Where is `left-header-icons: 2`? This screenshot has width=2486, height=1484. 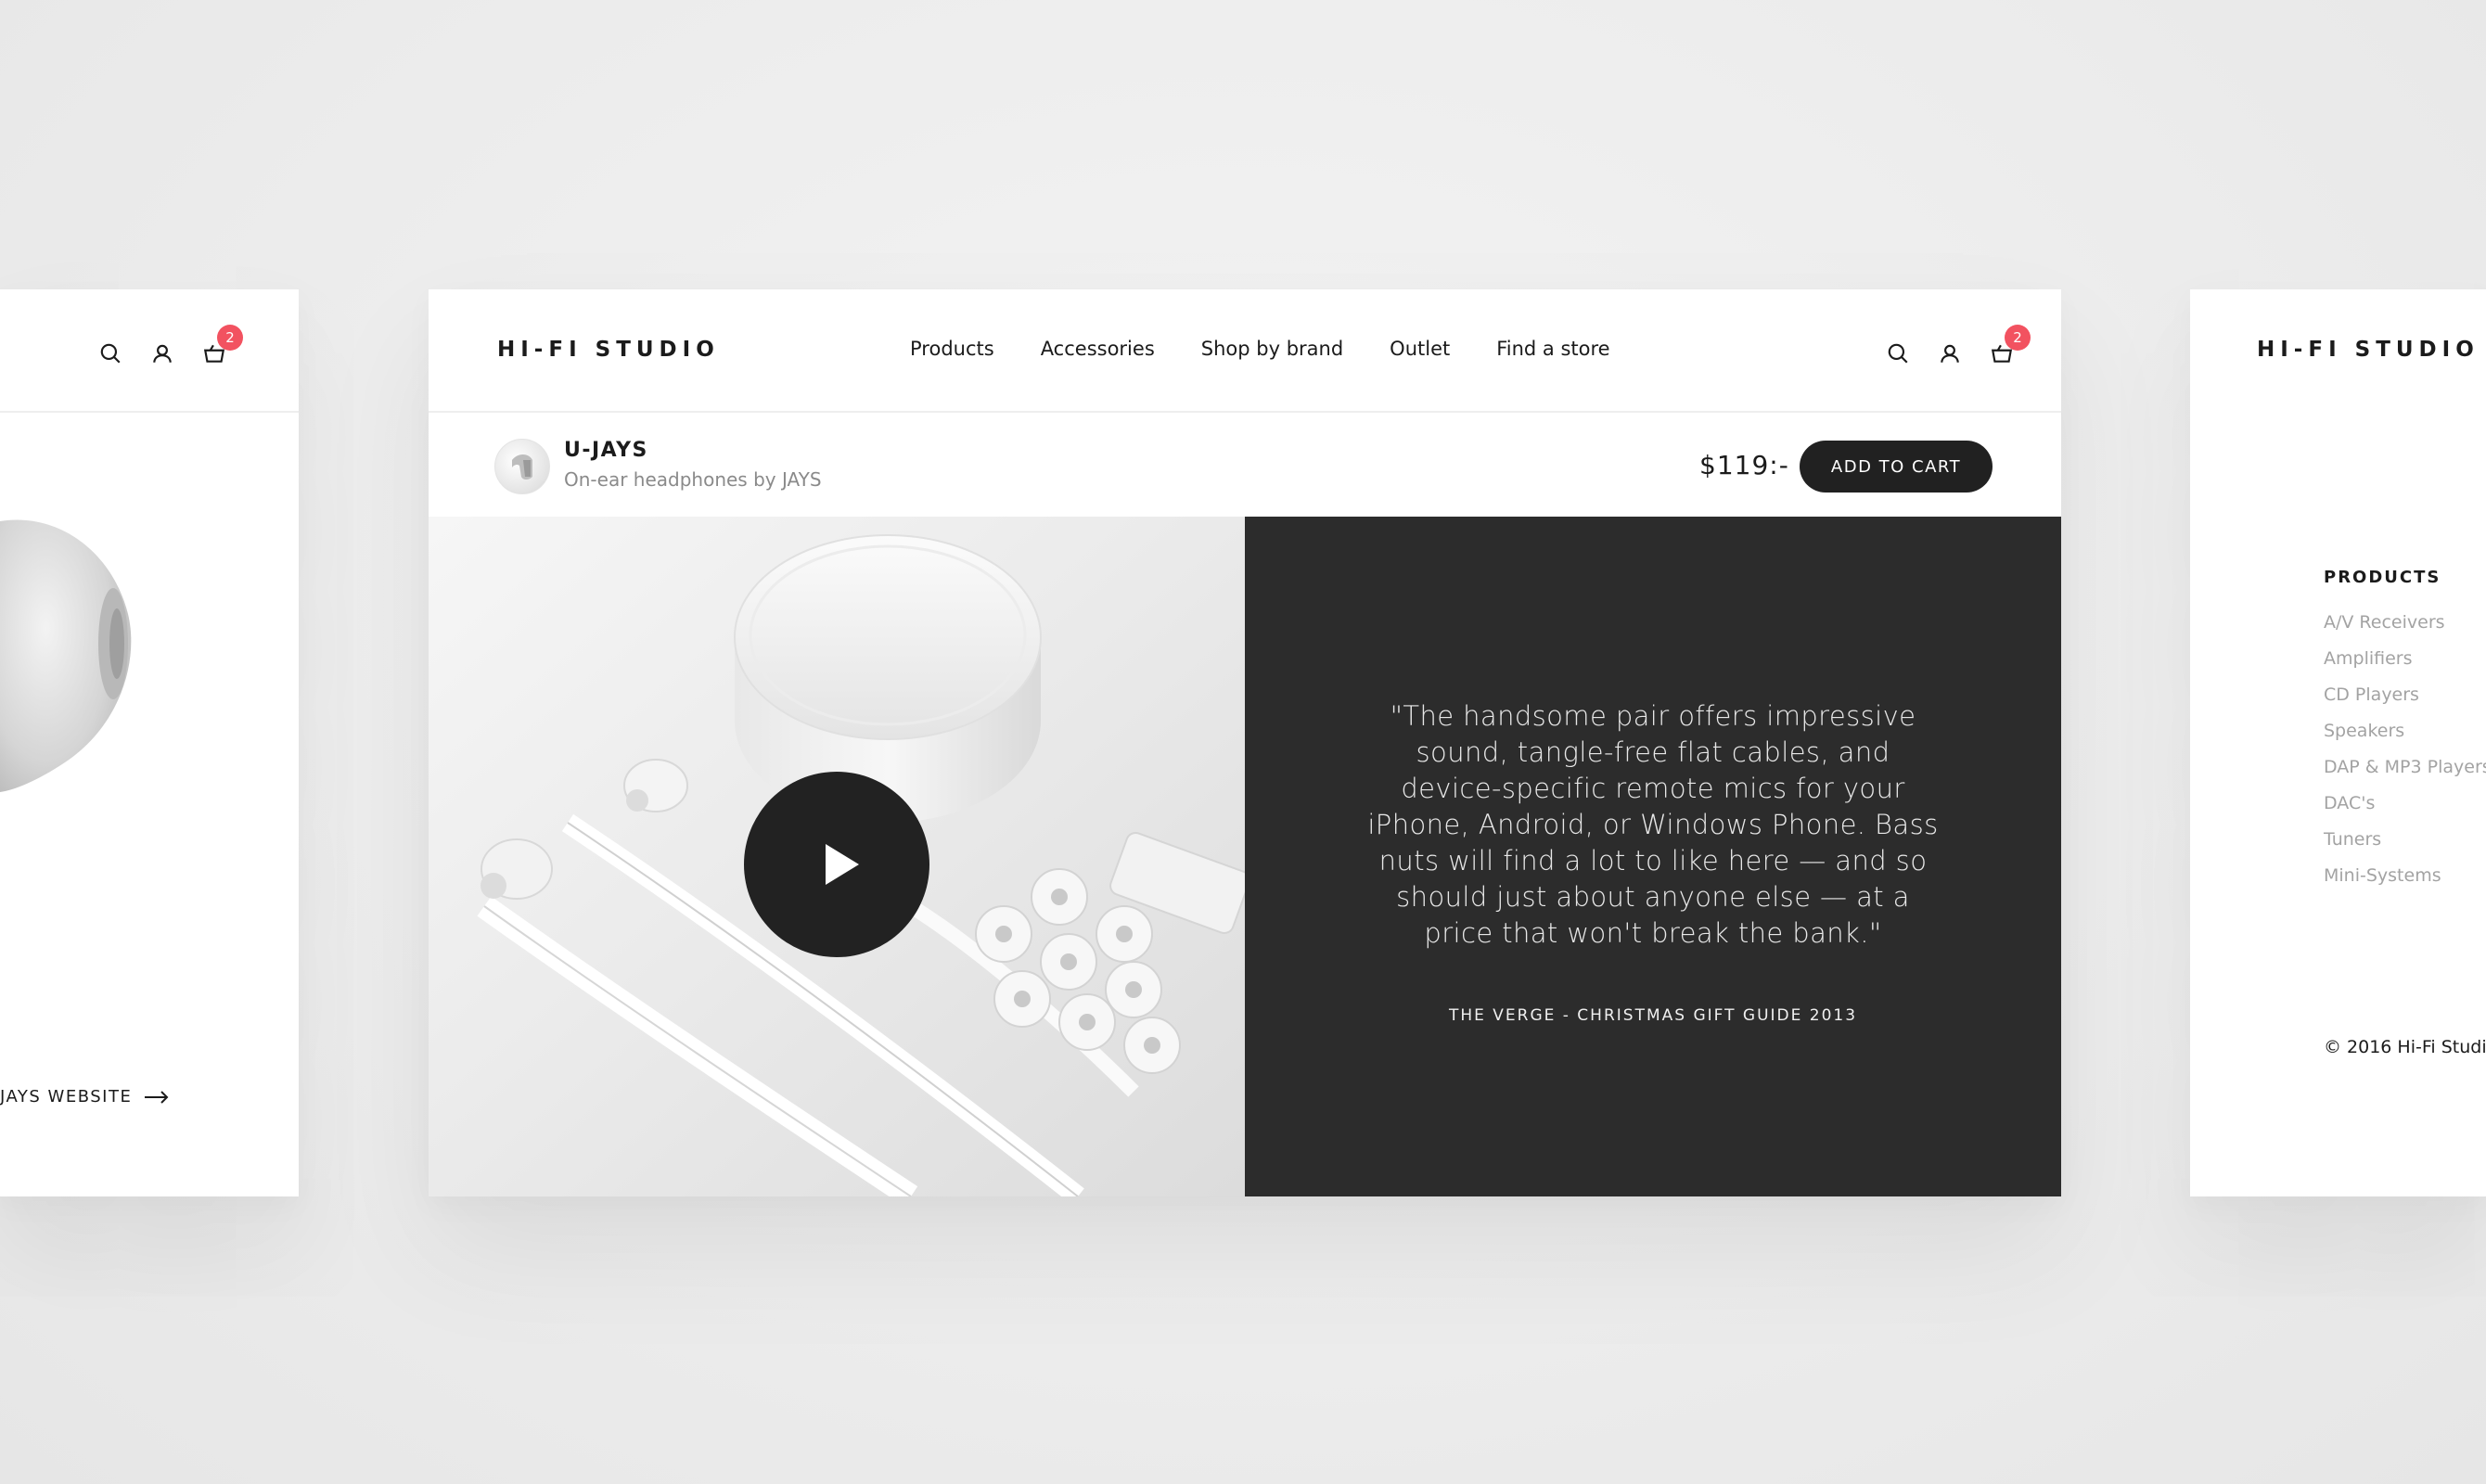 left-header-icons: 2 is located at coordinates (158, 347).